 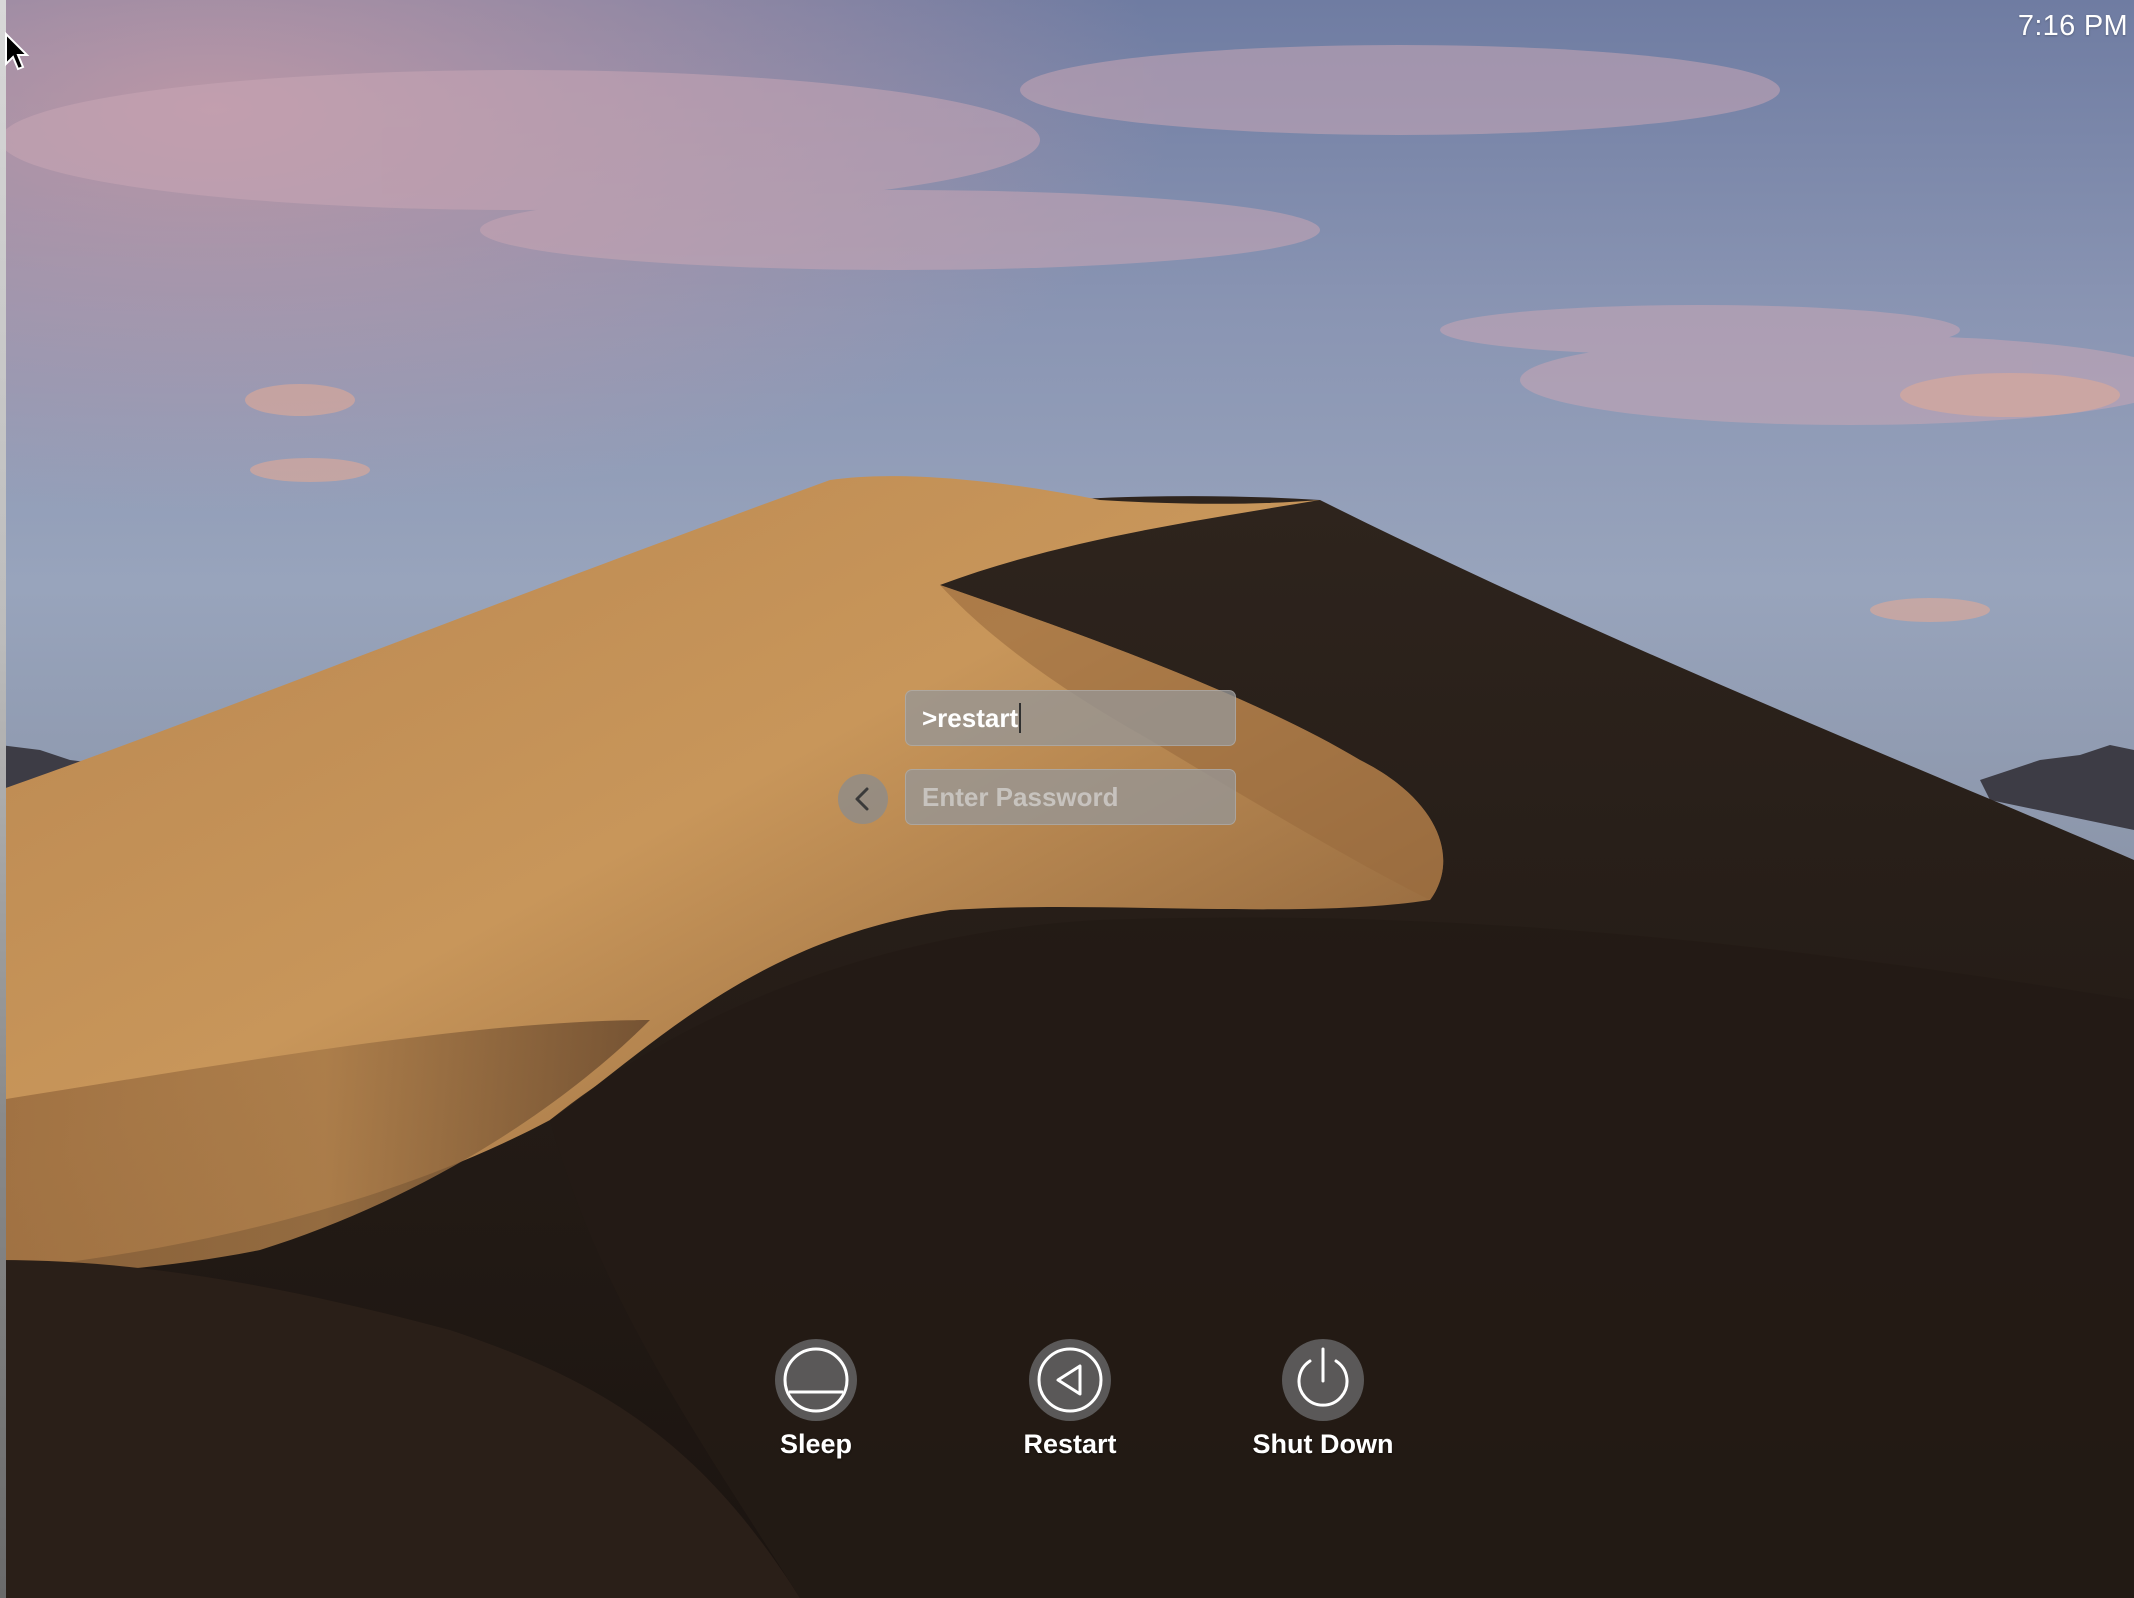 I want to click on restart-icon-circle, so click(x=1070, y=1380).